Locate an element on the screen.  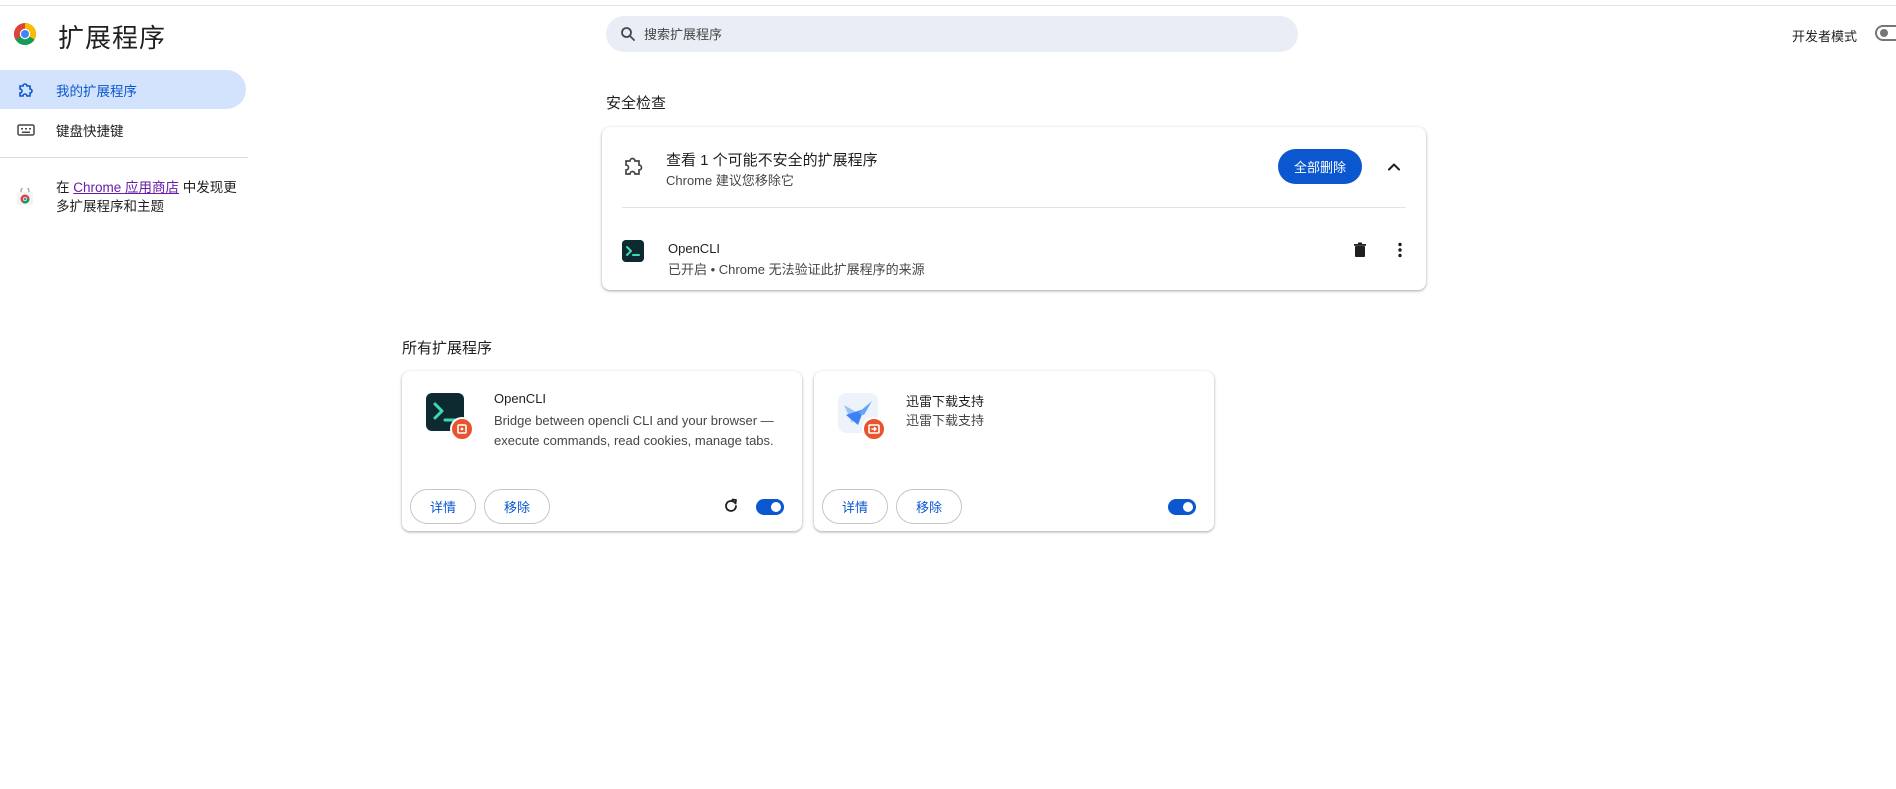
safety-check-title: 查看 1 个可能不安全的扩展程序 is located at coordinates (772, 160).